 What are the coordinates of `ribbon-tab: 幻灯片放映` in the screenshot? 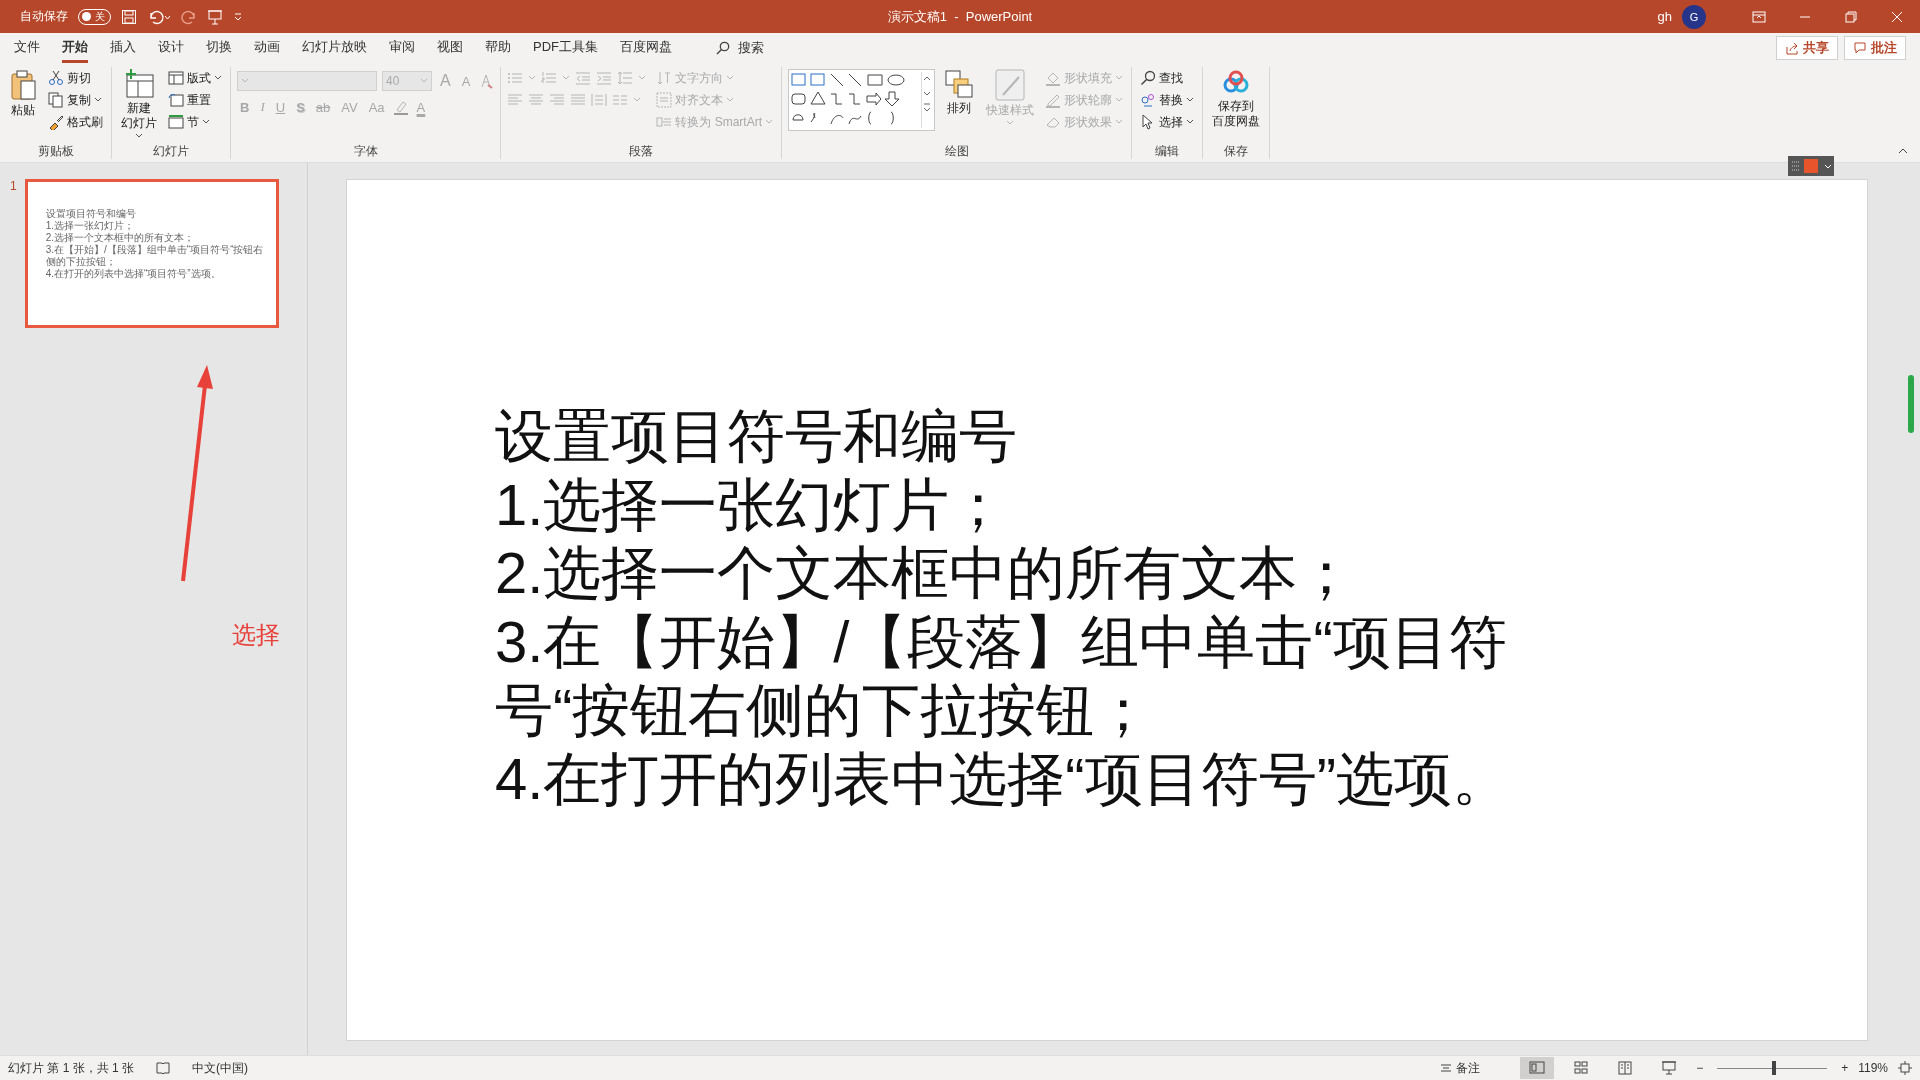 It's located at (334, 48).